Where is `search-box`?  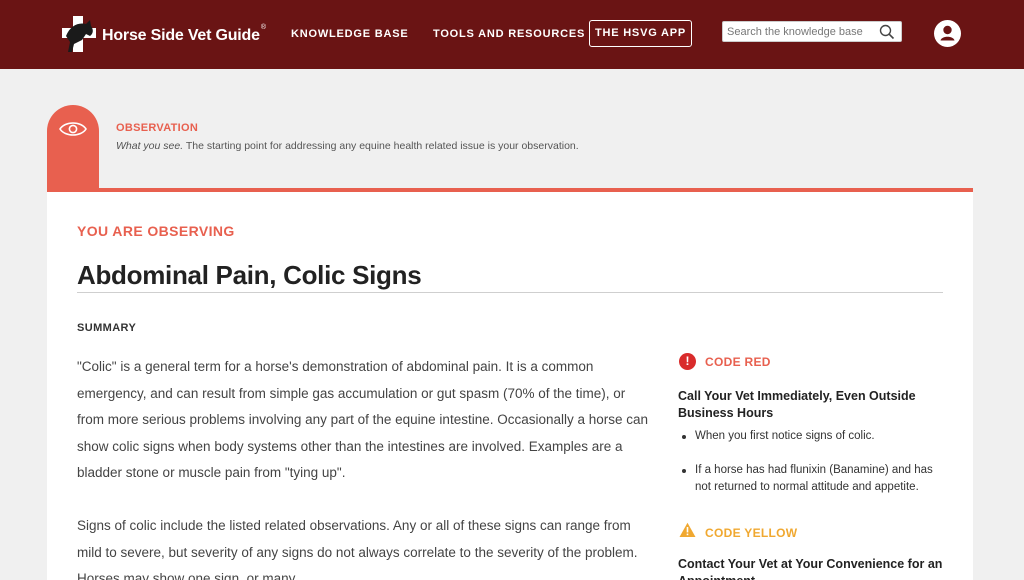
search-box is located at coordinates (812, 31).